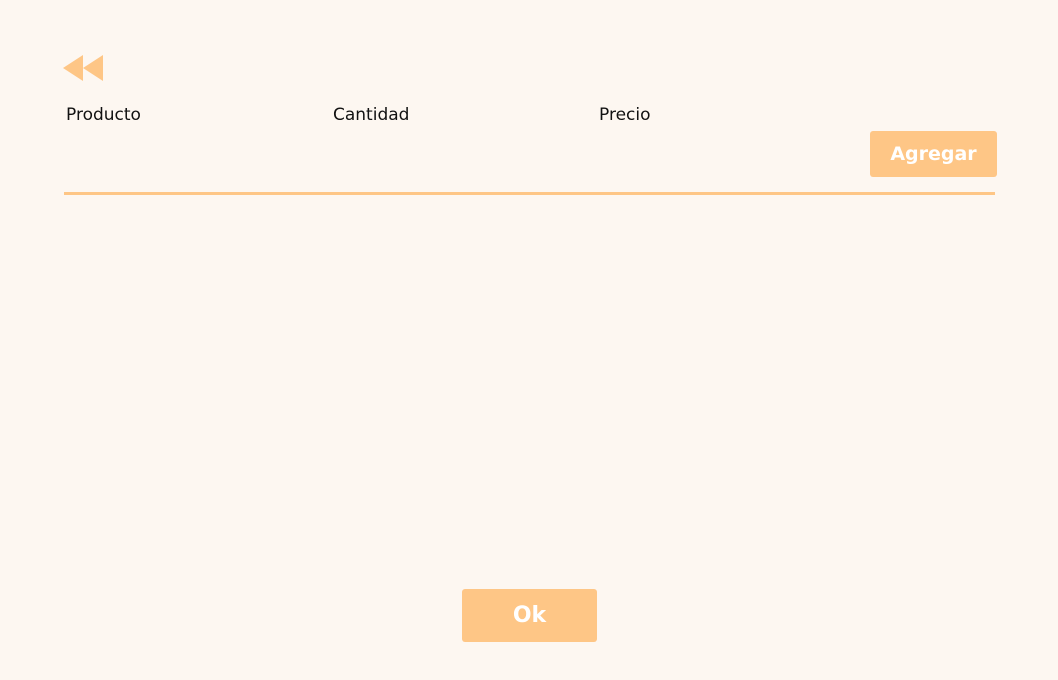 This screenshot has height=680, width=1058. What do you see at coordinates (371, 115) in the screenshot?
I see `column-header-cantidad: Cantidad` at bounding box center [371, 115].